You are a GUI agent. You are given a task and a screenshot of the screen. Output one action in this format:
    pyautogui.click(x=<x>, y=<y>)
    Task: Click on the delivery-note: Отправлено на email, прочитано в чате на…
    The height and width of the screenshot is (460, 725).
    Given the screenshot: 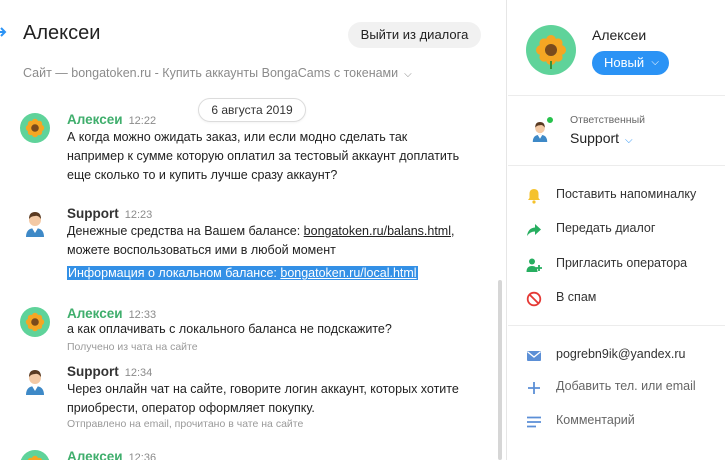 What is the action you would take?
    pyautogui.click(x=185, y=424)
    